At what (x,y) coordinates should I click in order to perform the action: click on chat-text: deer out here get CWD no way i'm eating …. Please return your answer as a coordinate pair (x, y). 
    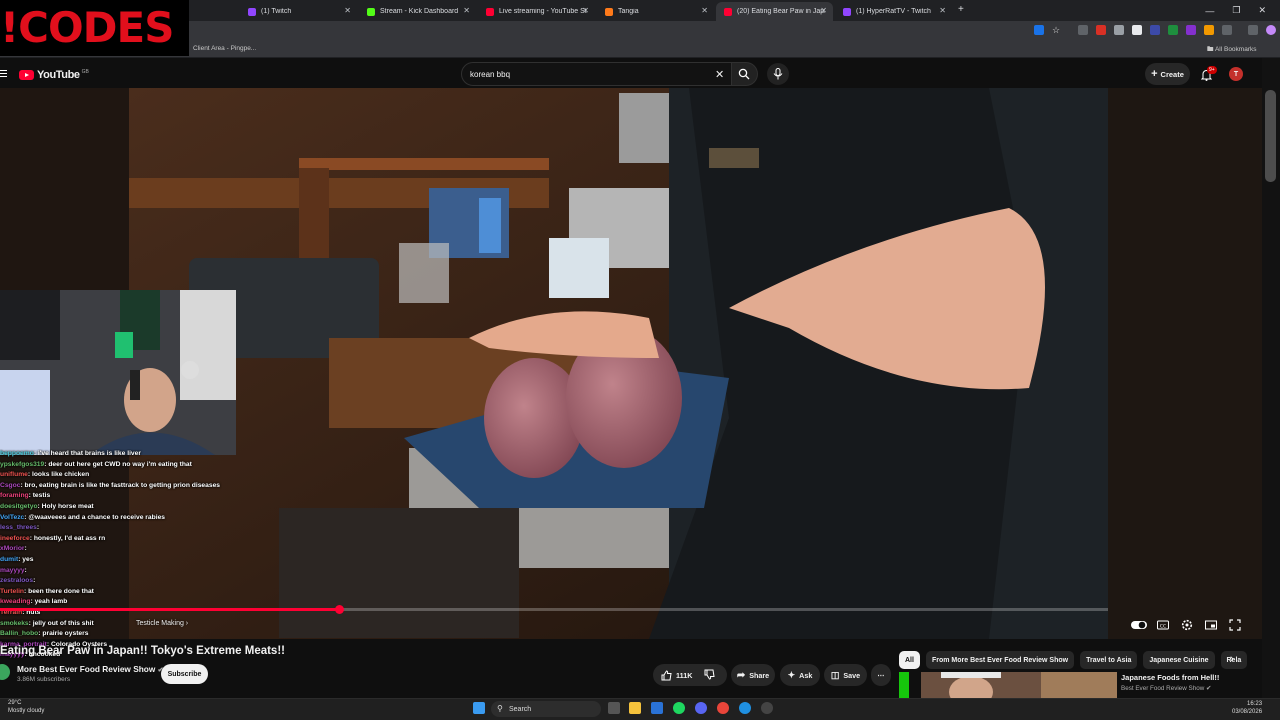
    Looking at the image, I should click on (120, 464).